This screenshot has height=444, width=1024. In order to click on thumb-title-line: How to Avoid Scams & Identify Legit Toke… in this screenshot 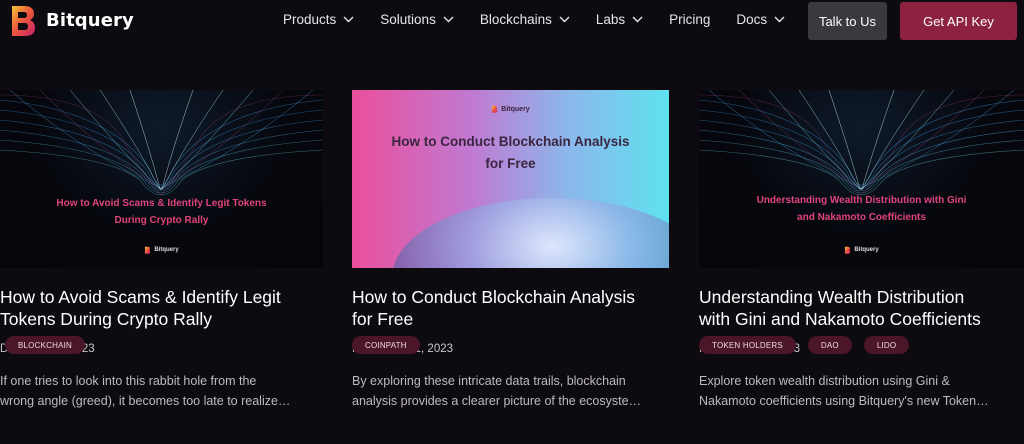, I will do `click(161, 203)`.